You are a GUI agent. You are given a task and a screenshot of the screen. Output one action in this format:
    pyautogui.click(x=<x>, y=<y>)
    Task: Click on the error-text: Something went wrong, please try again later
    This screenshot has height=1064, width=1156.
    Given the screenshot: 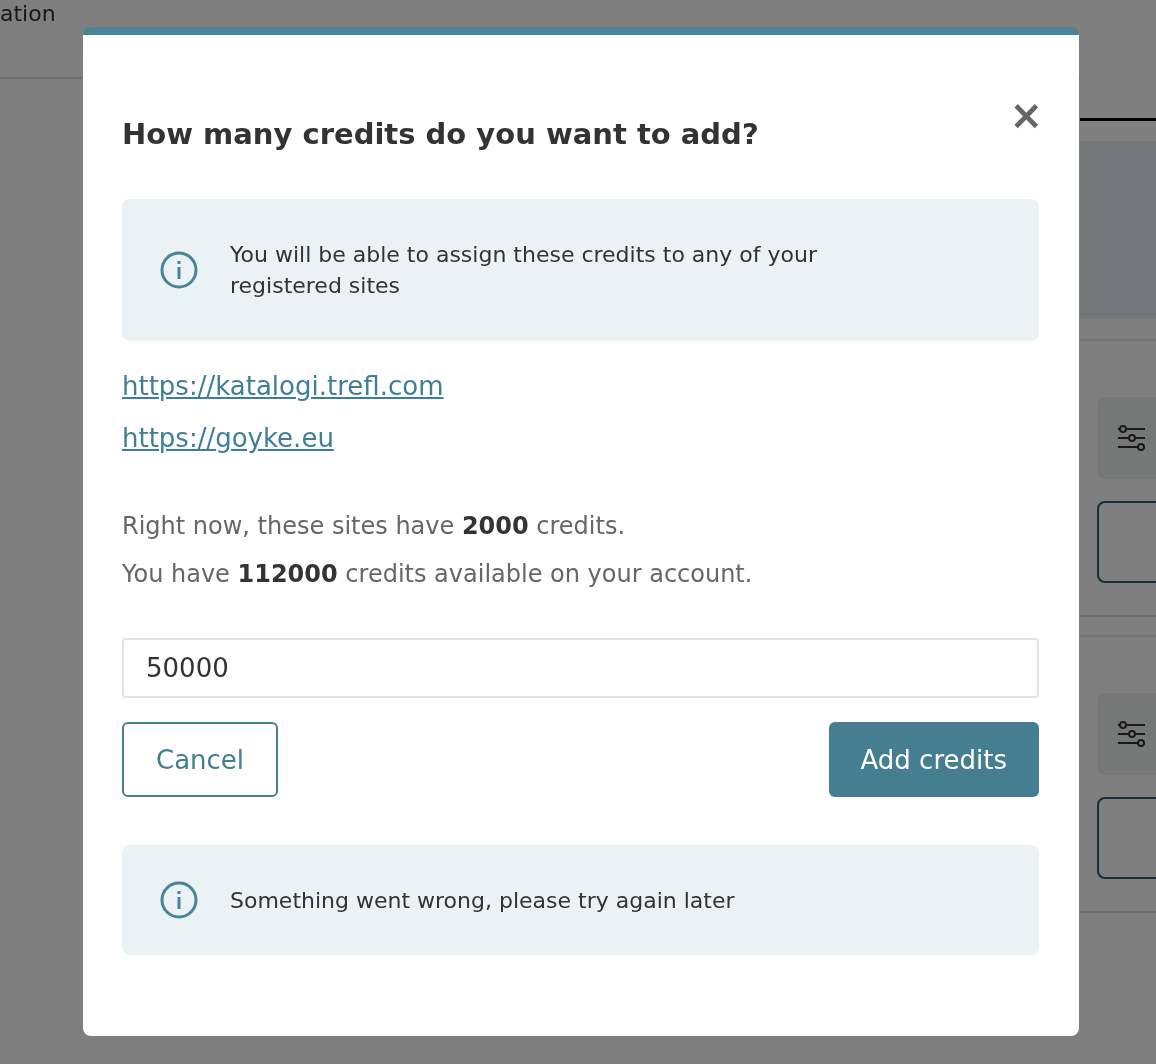 What is the action you would take?
    pyautogui.click(x=482, y=900)
    